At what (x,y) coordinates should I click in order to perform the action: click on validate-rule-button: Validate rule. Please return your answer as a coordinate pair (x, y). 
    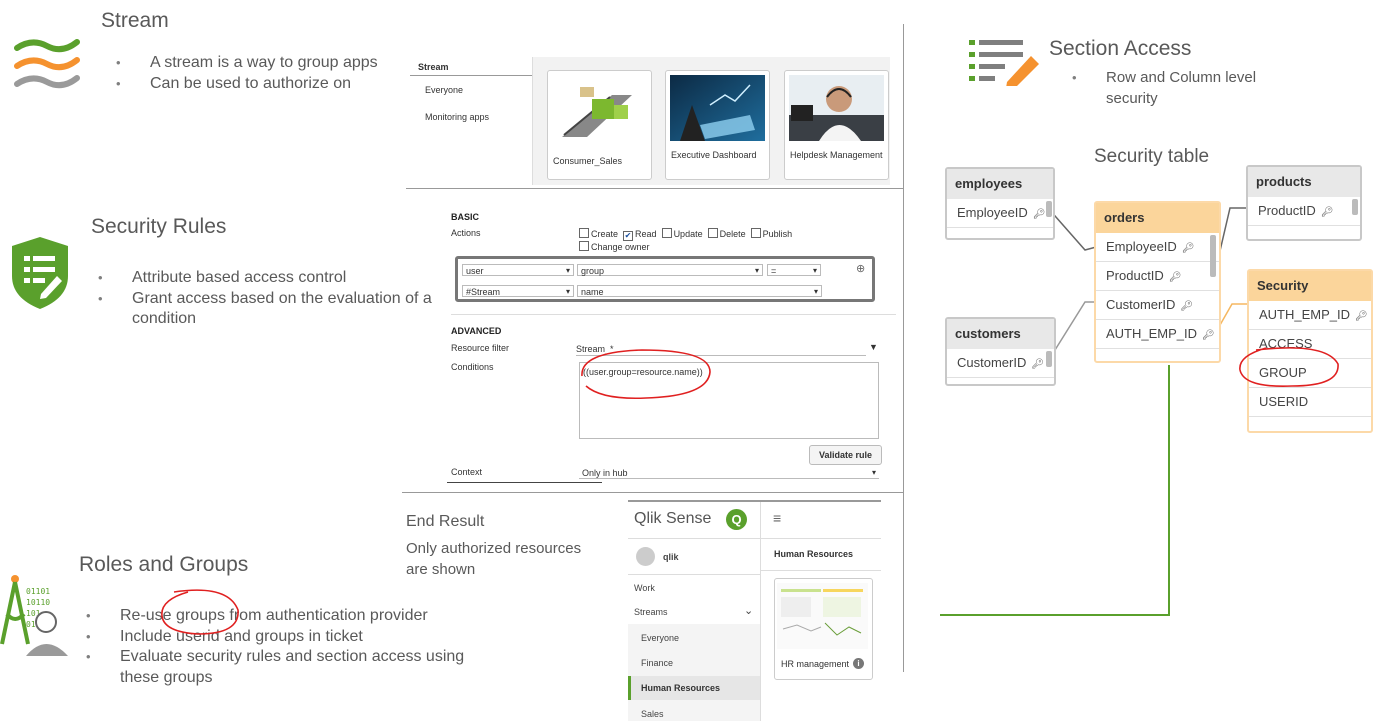
    Looking at the image, I should click on (845, 455).